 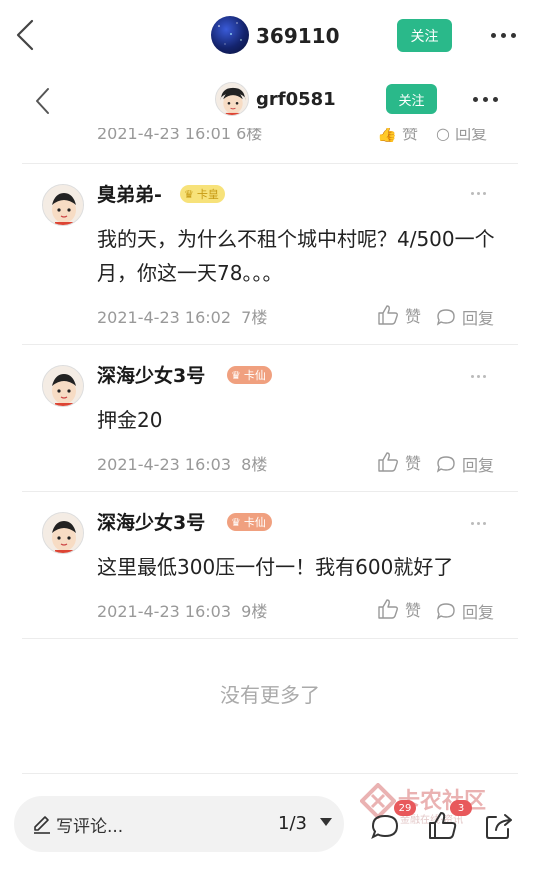 What do you see at coordinates (164, 317) in the screenshot?
I see `comment-time: 2021-4-23 16:02` at bounding box center [164, 317].